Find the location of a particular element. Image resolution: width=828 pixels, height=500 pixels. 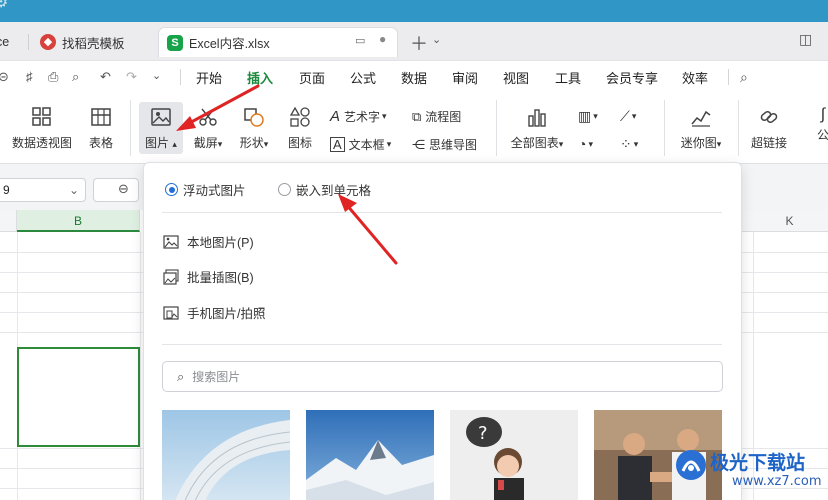

save-icon: ⊝ is located at coordinates (4, 77).